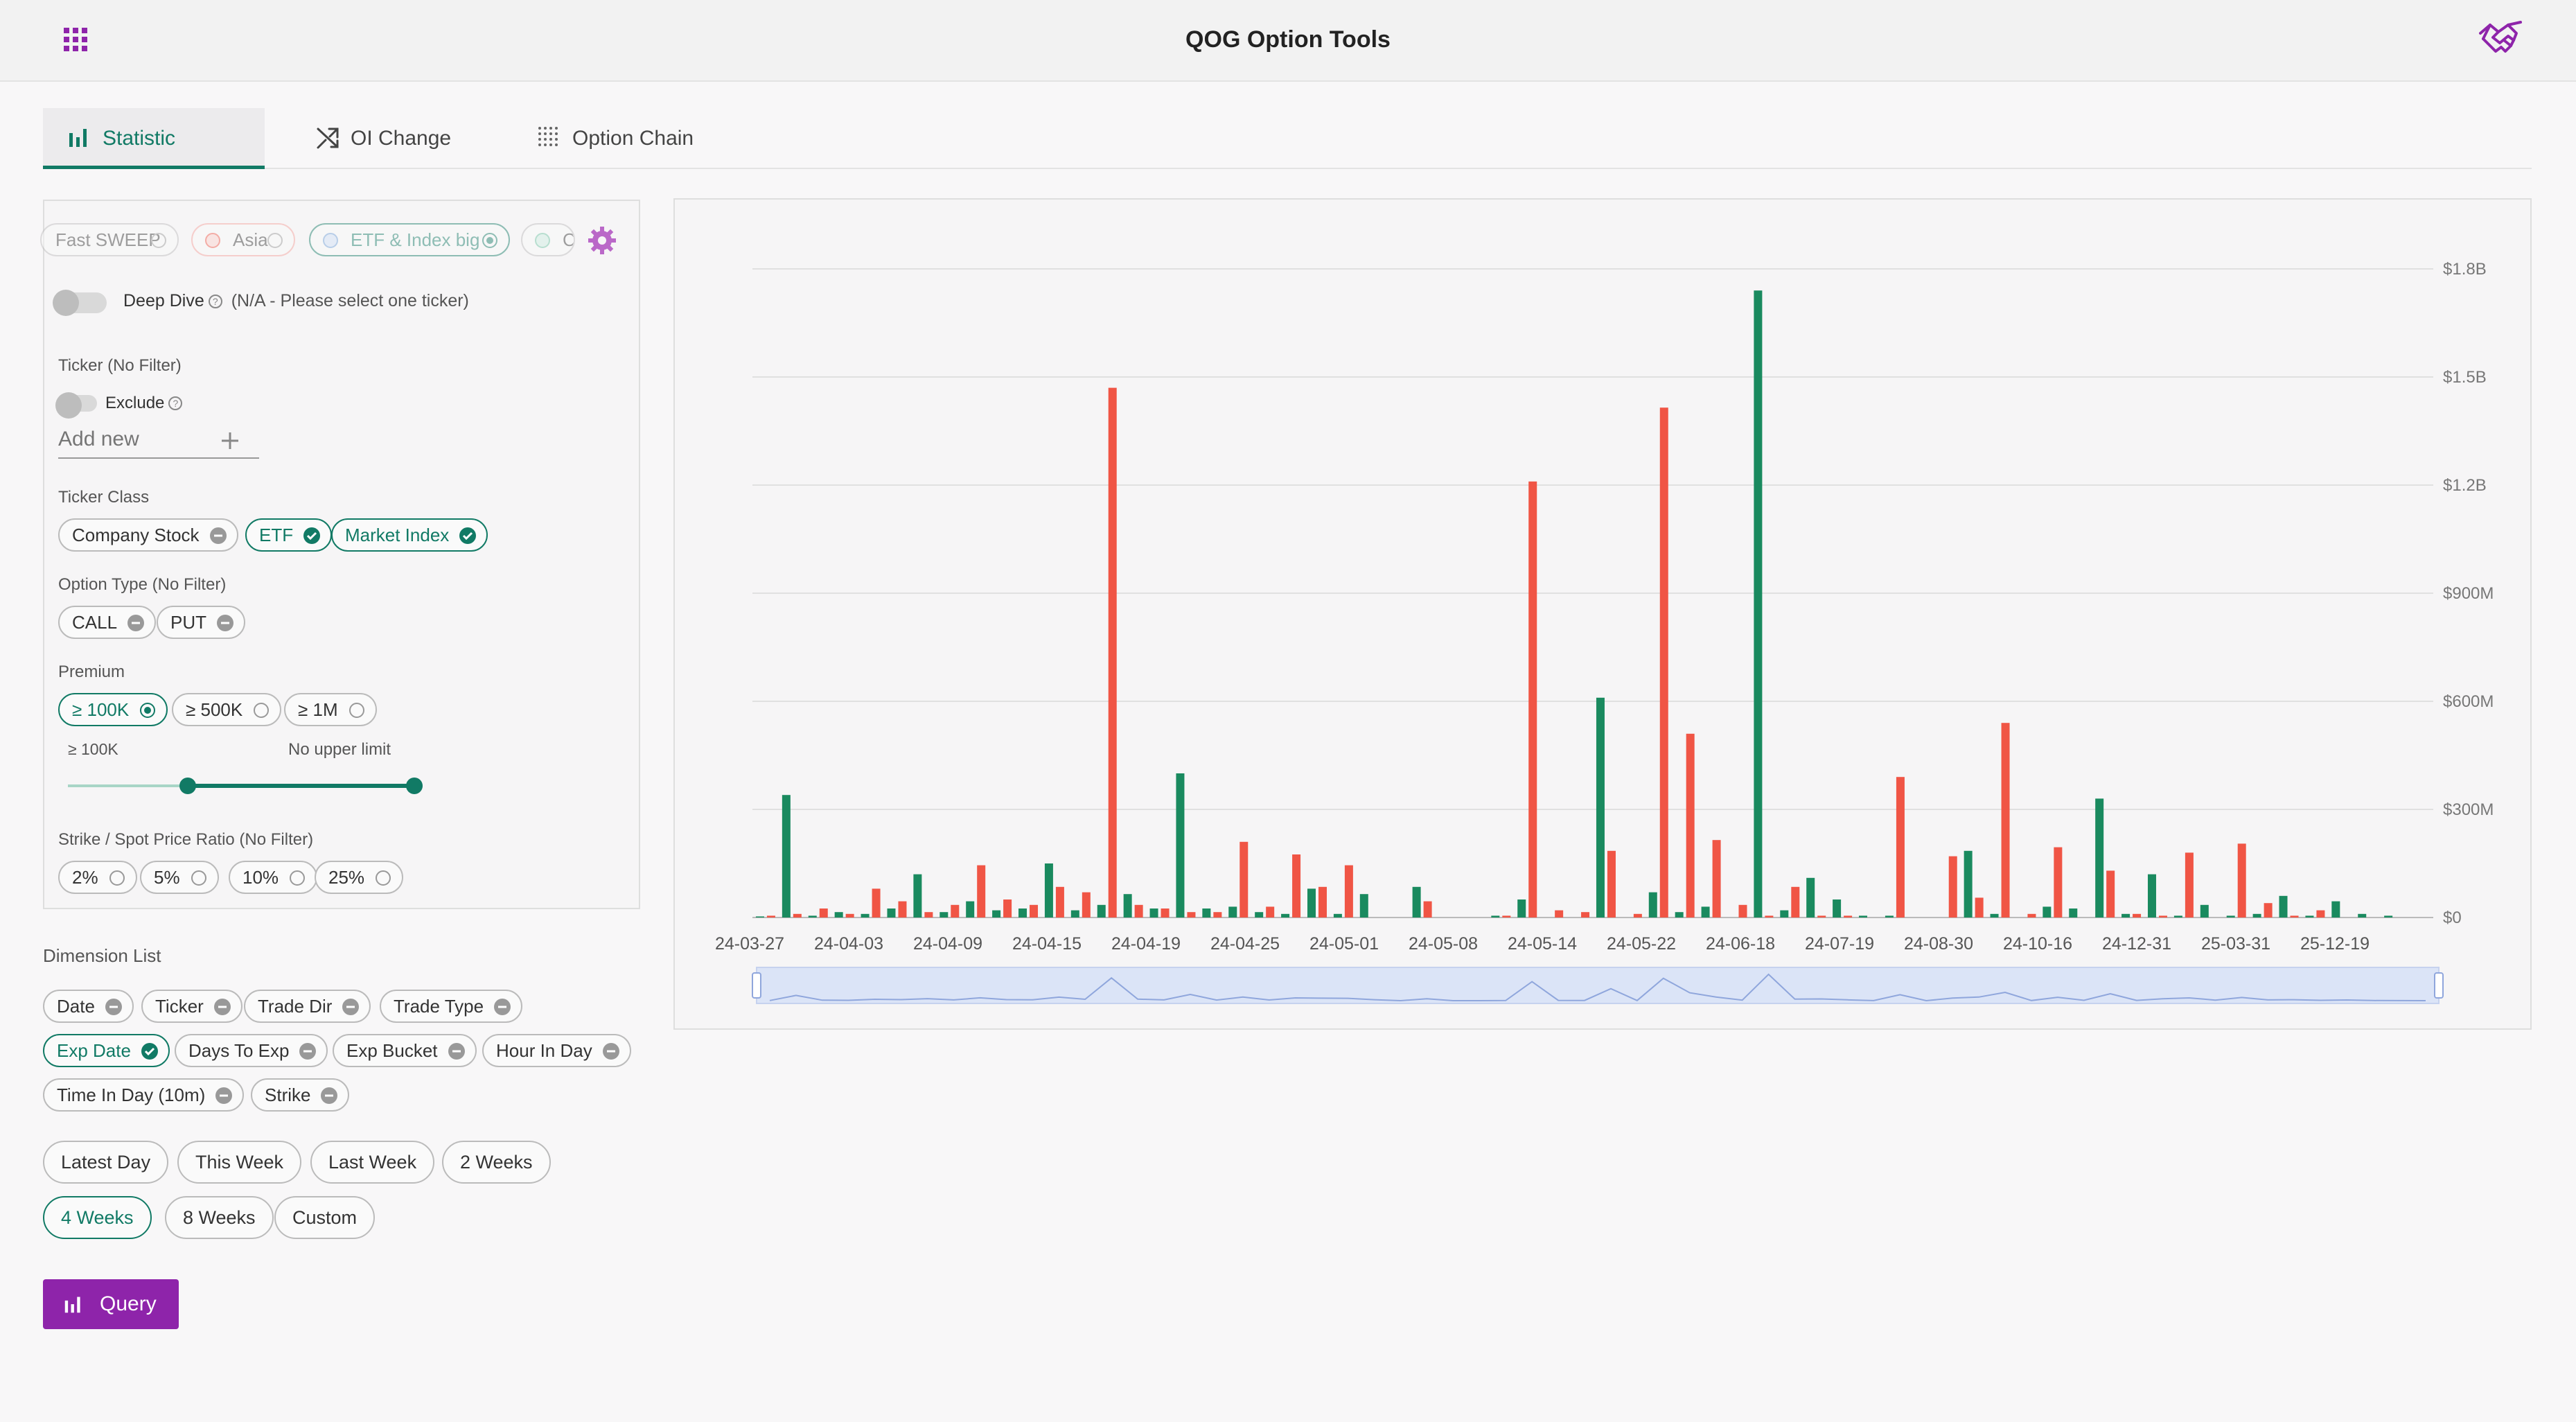 This screenshot has height=1422, width=2576. Describe the element at coordinates (215, 301) in the screenshot. I see `help-icon: ?` at that location.